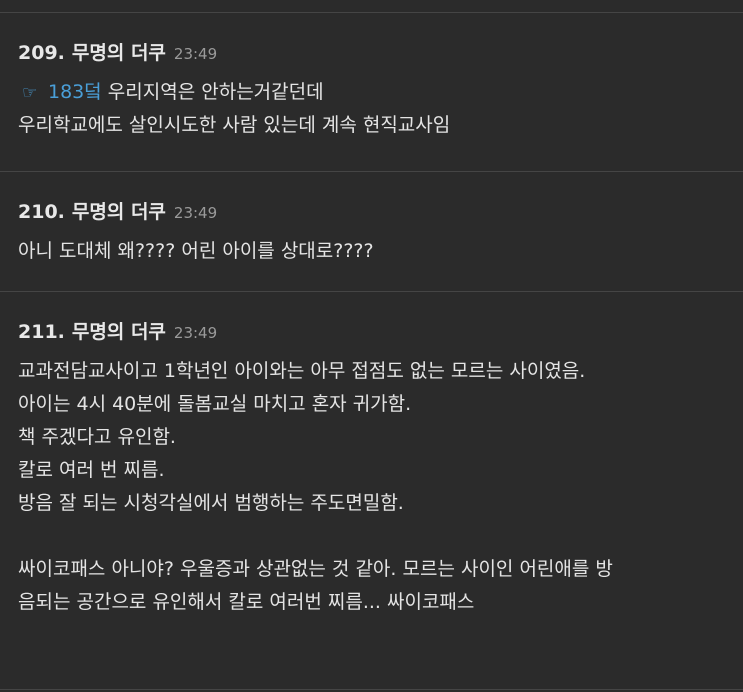 The width and height of the screenshot is (743, 692). Describe the element at coordinates (234, 125) in the screenshot. I see `comment-line: 우리학교에도 살인시도한 사람 있는데 계속 현직교사임` at that location.